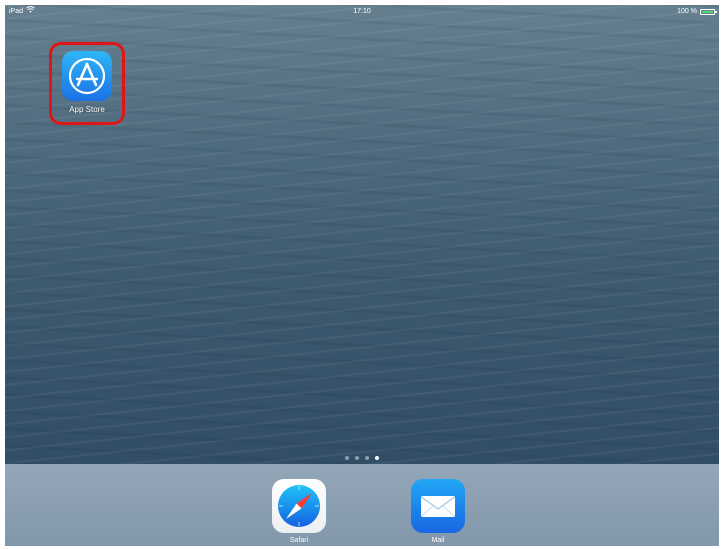 This screenshot has height=549, width=723. Describe the element at coordinates (362, 458) in the screenshot. I see `page-indicator` at that location.